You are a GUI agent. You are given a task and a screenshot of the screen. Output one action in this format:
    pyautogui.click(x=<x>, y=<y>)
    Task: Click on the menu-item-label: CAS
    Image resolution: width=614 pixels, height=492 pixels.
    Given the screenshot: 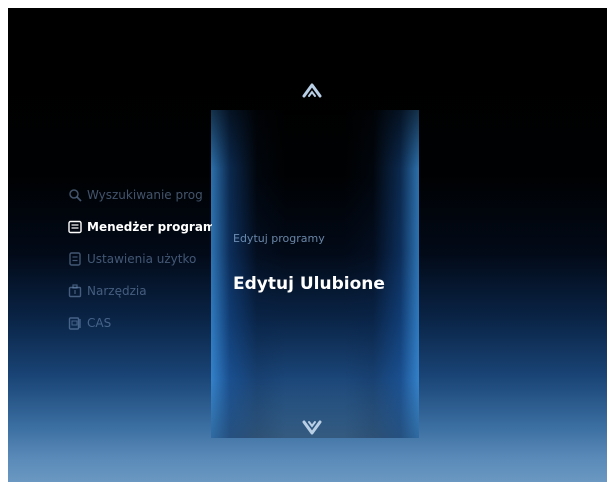 What is the action you would take?
    pyautogui.click(x=99, y=323)
    